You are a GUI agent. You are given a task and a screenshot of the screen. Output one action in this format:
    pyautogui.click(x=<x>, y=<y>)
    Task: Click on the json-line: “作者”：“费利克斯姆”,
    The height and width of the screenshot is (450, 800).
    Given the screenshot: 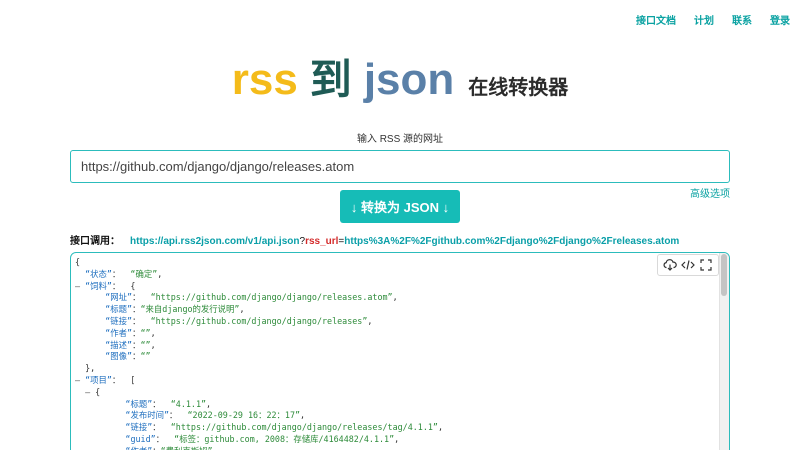 What is the action you would take?
    pyautogui.click(x=402, y=448)
    